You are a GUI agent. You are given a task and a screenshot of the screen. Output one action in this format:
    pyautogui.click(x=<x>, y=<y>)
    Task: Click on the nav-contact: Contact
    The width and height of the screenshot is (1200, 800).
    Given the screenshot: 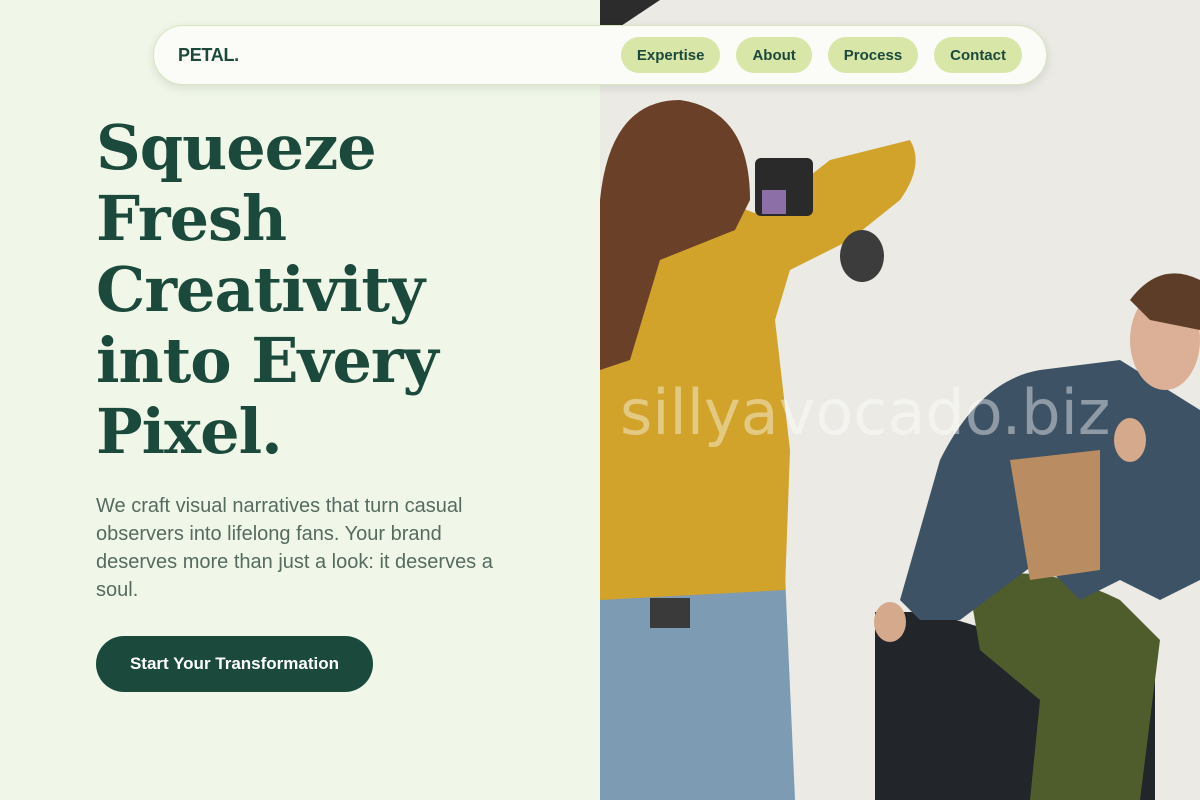 What is the action you would take?
    pyautogui.click(x=978, y=55)
    